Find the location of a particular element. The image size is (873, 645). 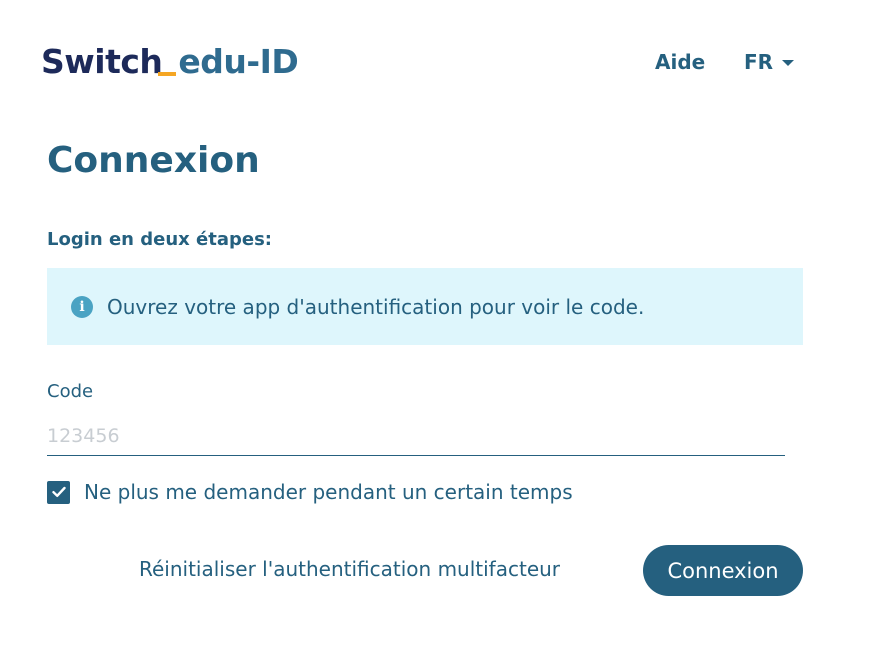

logo-underscore-mark is located at coordinates (167, 74).